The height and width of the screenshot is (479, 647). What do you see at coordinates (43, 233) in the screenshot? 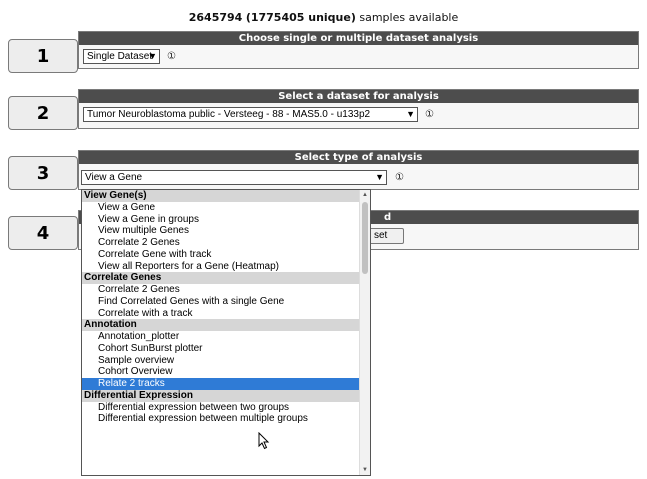
I see `step-4-number: 4` at bounding box center [43, 233].